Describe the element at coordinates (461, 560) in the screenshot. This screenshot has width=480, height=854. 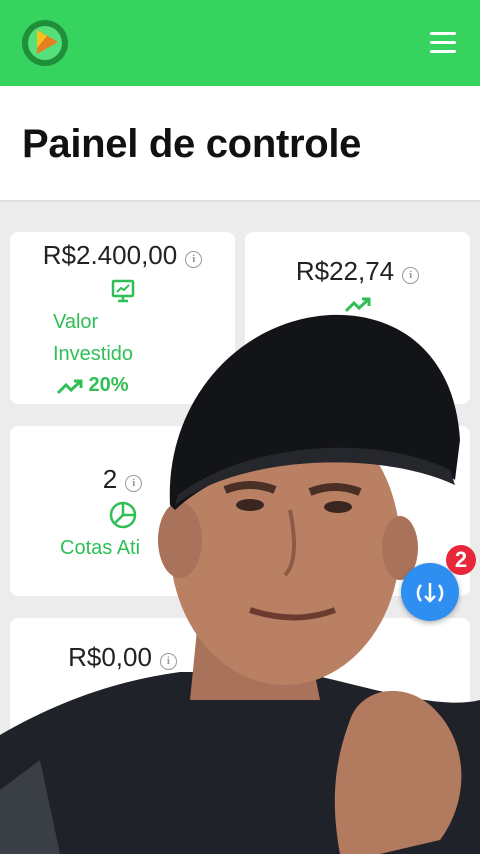
I see `notification-badge: 2` at that location.